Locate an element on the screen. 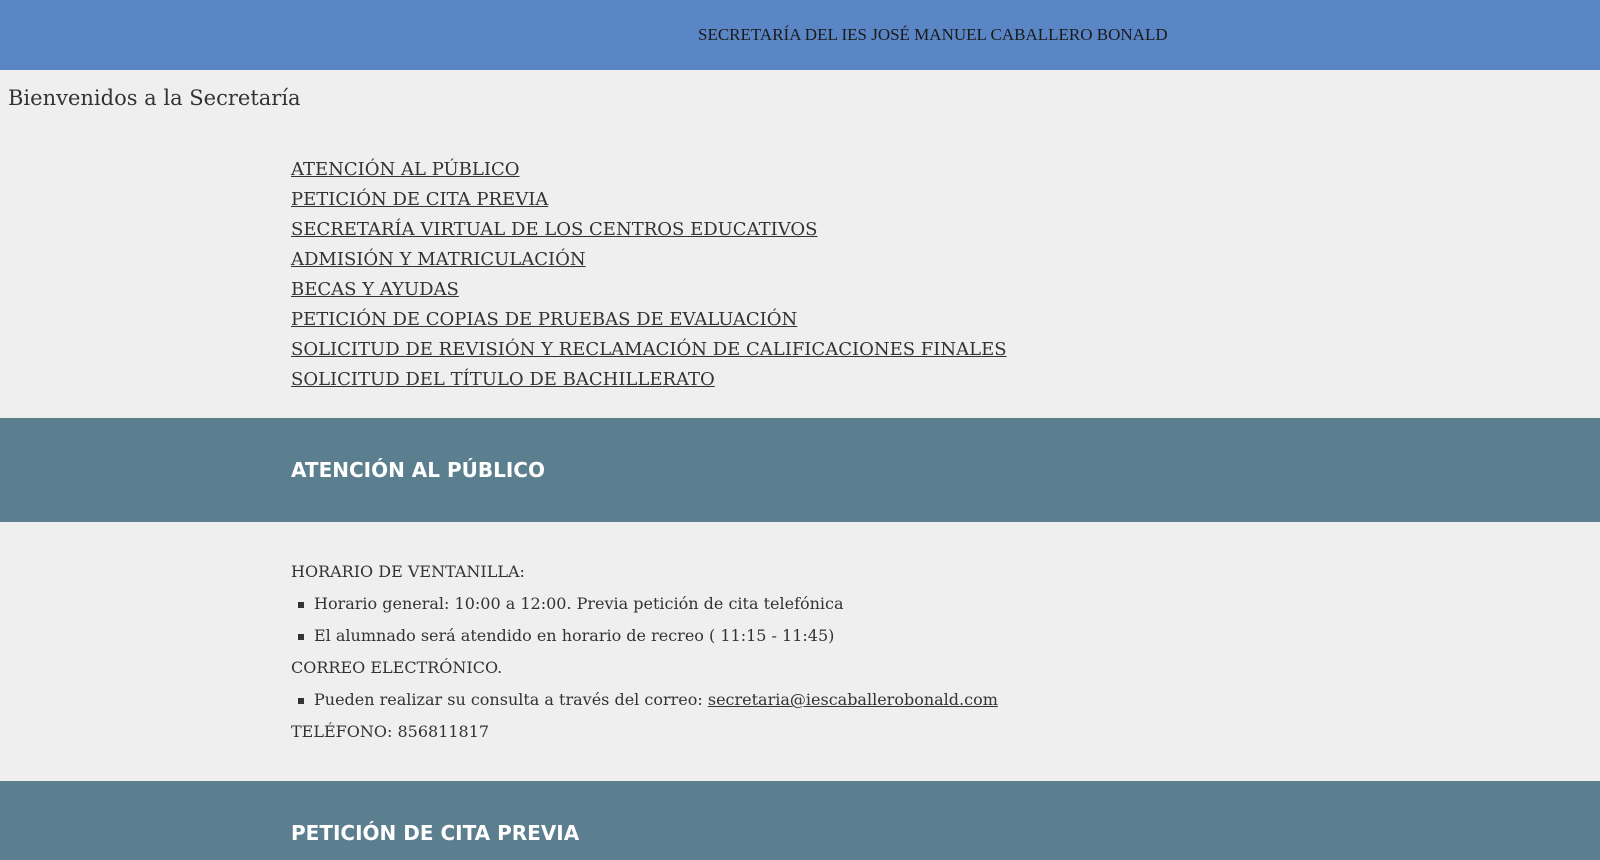 Image resolution: width=1600 pixels, height=860 pixels. nav-link-titulo-bachillerato: SOLICITUD DEL TÍTULO DE BACHILLERATO is located at coordinates (503, 379).